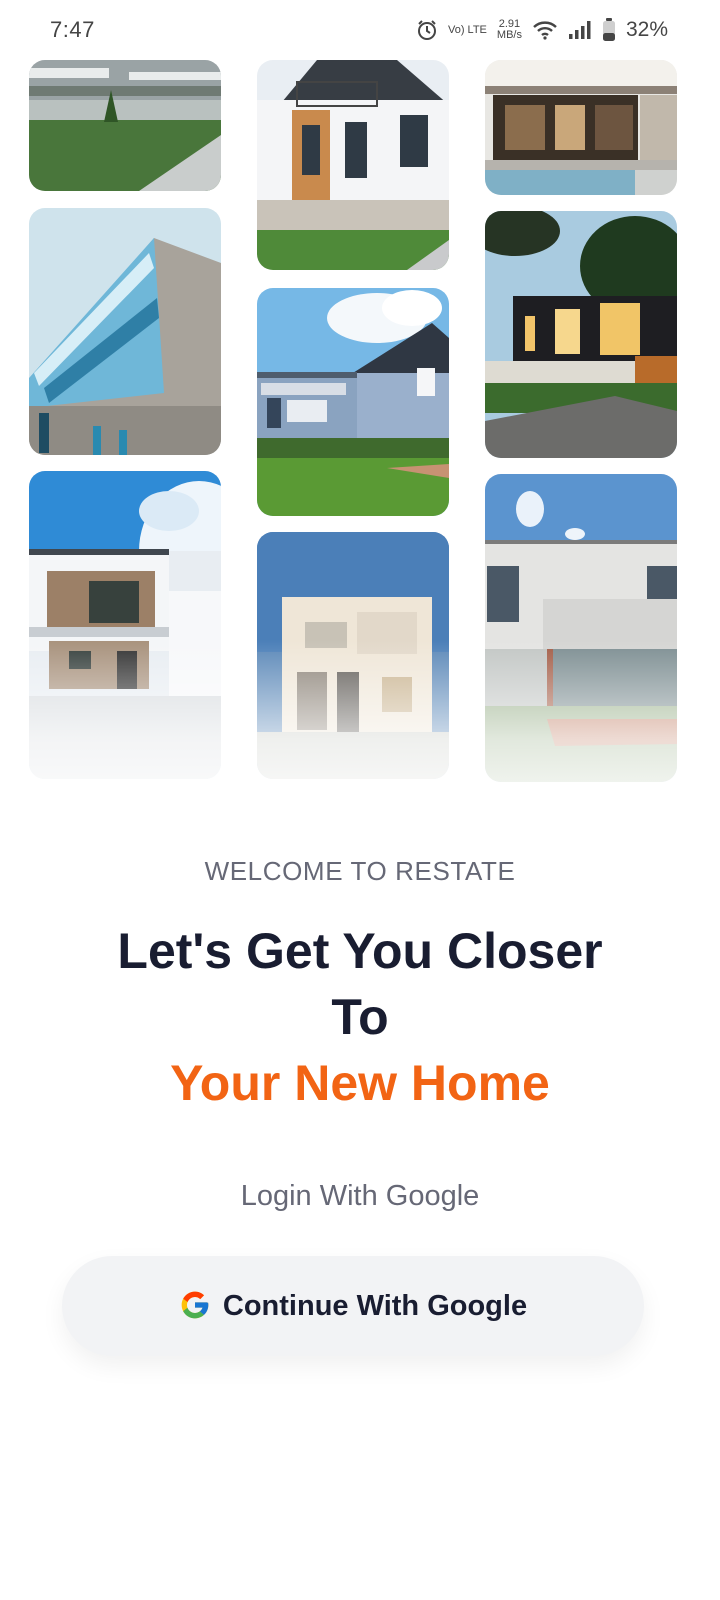  Describe the element at coordinates (360, 30) in the screenshot. I see `status-bar: 7:47 Vo) LTE 2.91 MB/s 32%` at that location.